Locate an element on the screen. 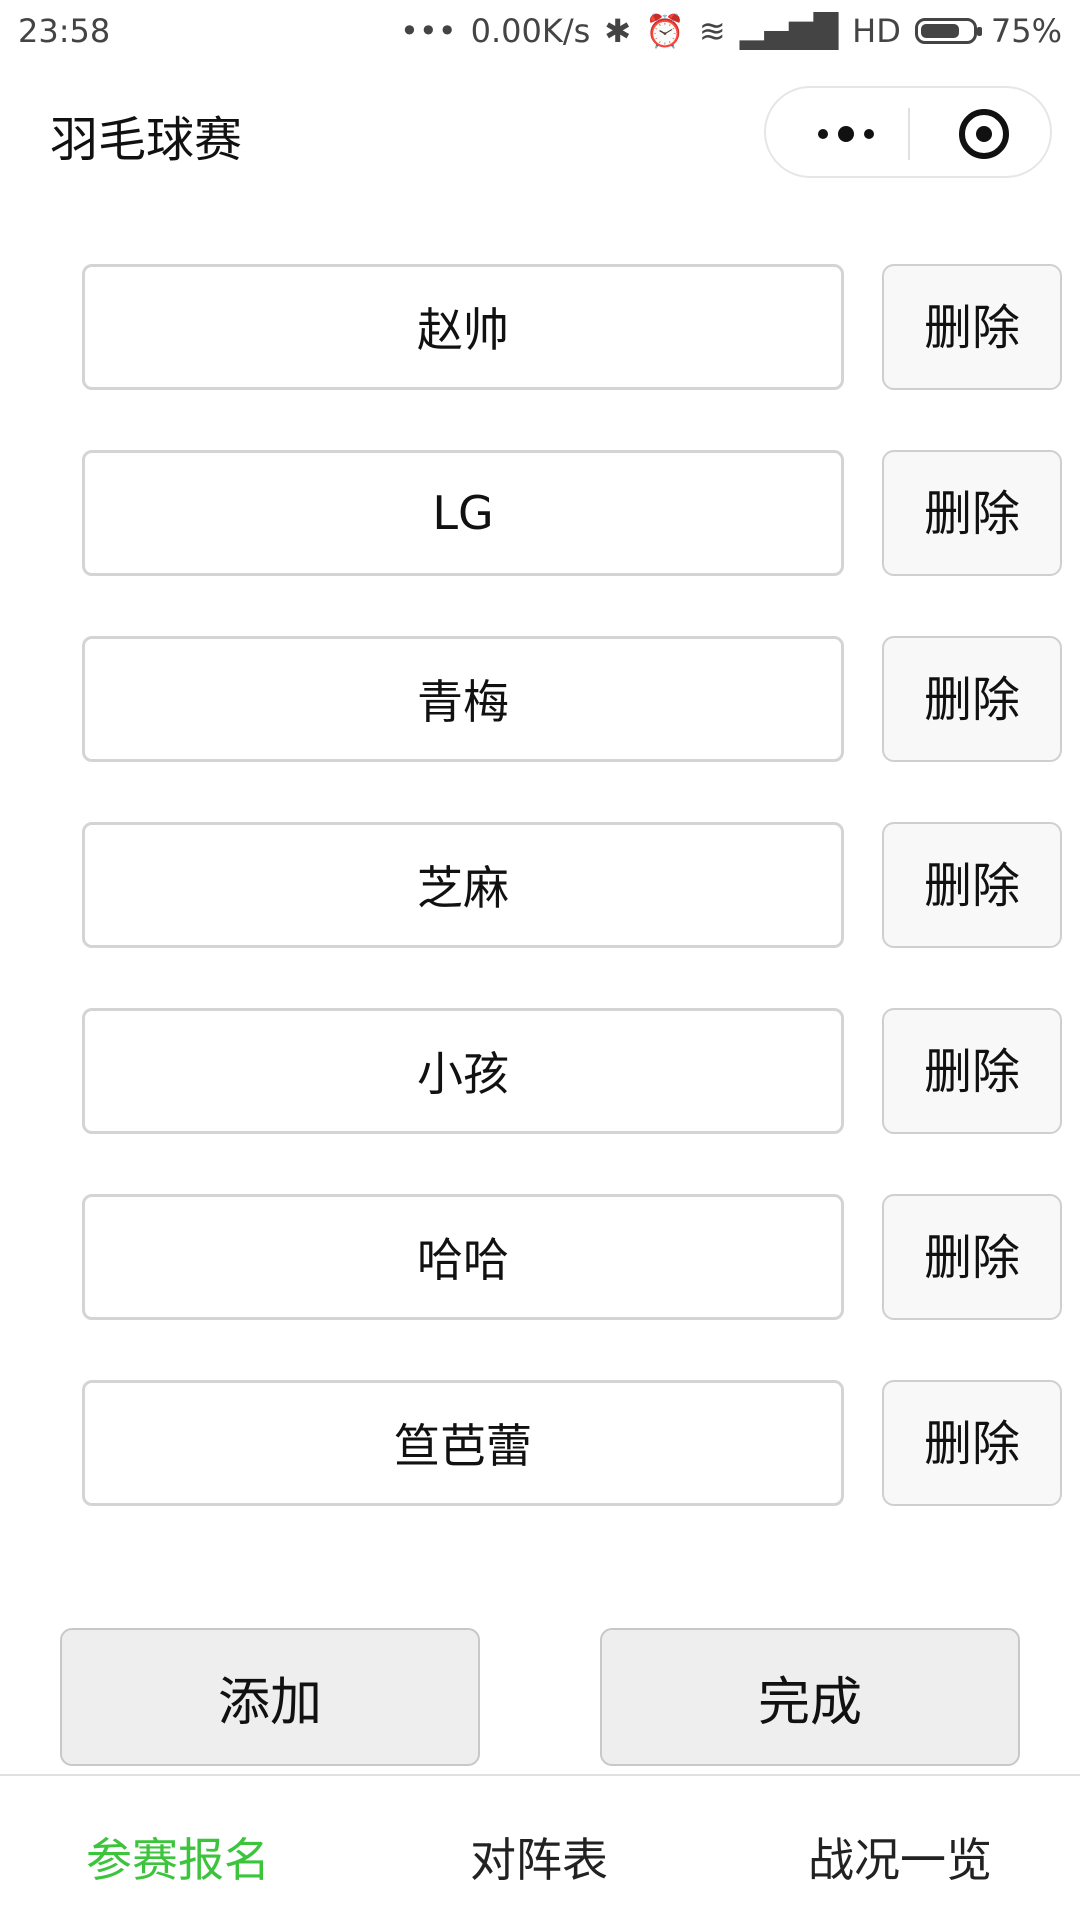 This screenshot has width=1080, height=1920. player-row: 赵帅 删除 is located at coordinates (540, 327).